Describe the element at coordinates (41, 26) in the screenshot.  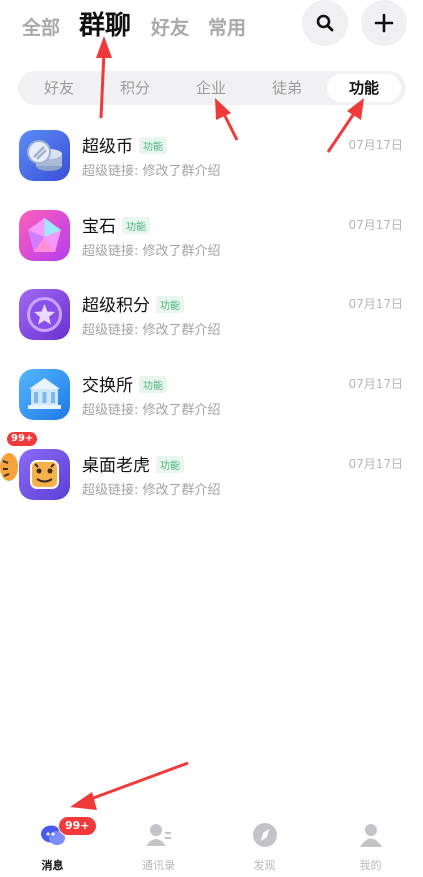
I see `tab-all: 全部` at that location.